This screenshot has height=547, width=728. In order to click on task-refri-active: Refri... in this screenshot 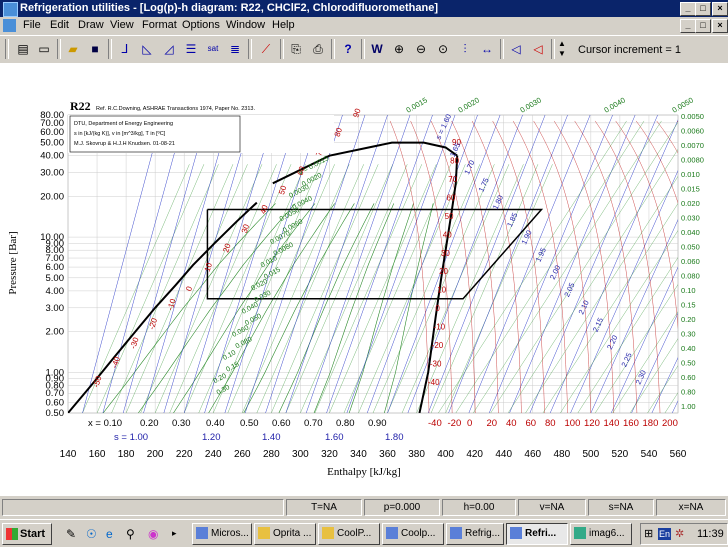, I will do `click(537, 534)`.